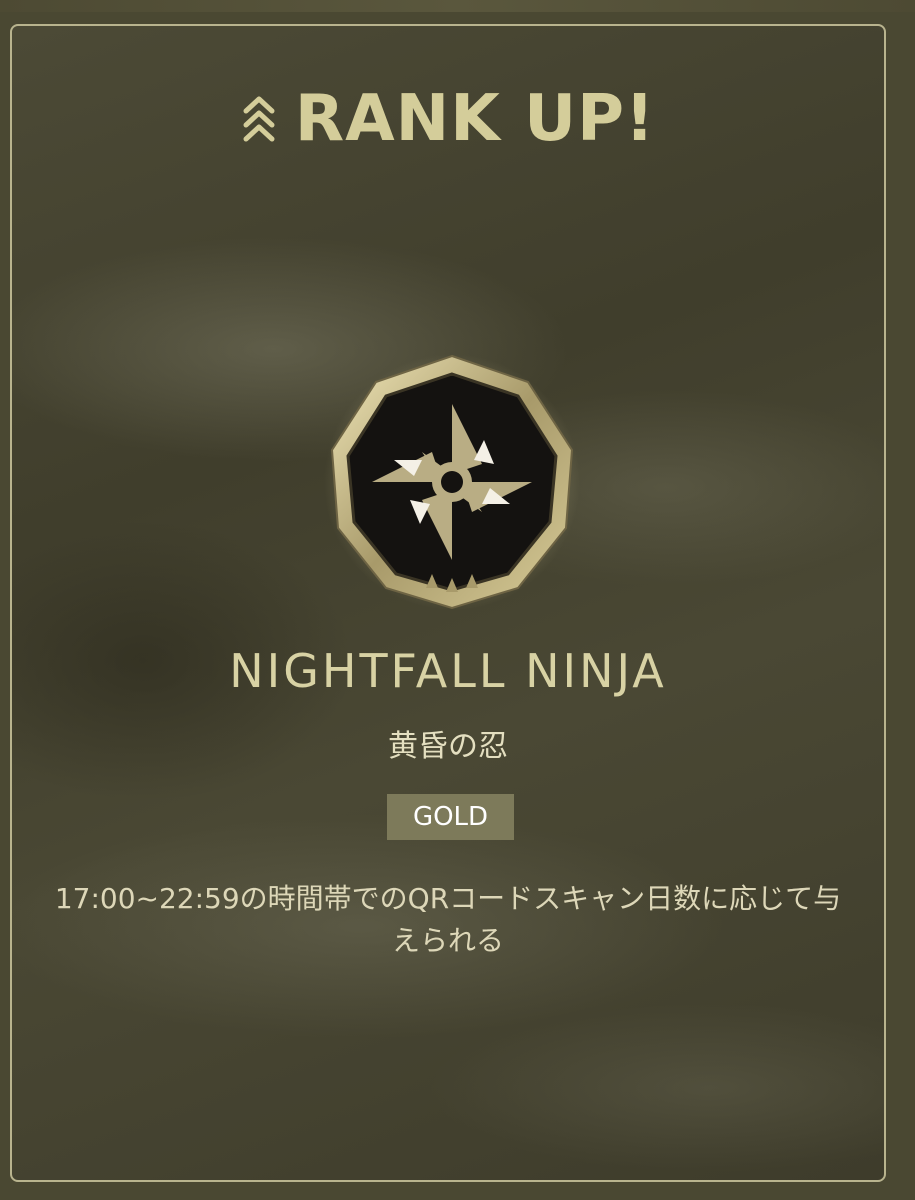 The height and width of the screenshot is (1200, 915). I want to click on triple-chevron-up-icon, so click(259, 119).